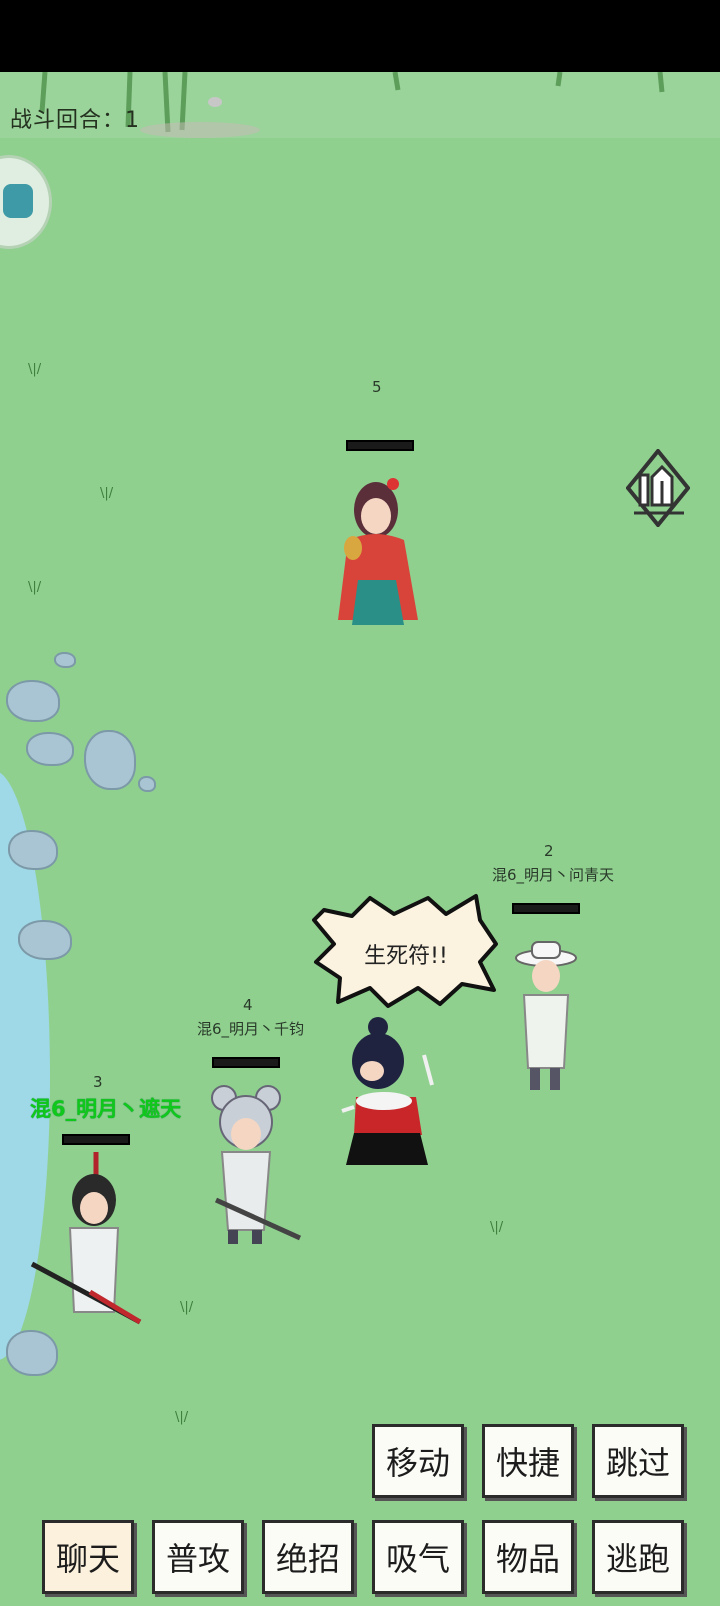 This screenshot has height=1606, width=720. Describe the element at coordinates (377, 387) in the screenshot. I see `unit-number: 5` at that location.